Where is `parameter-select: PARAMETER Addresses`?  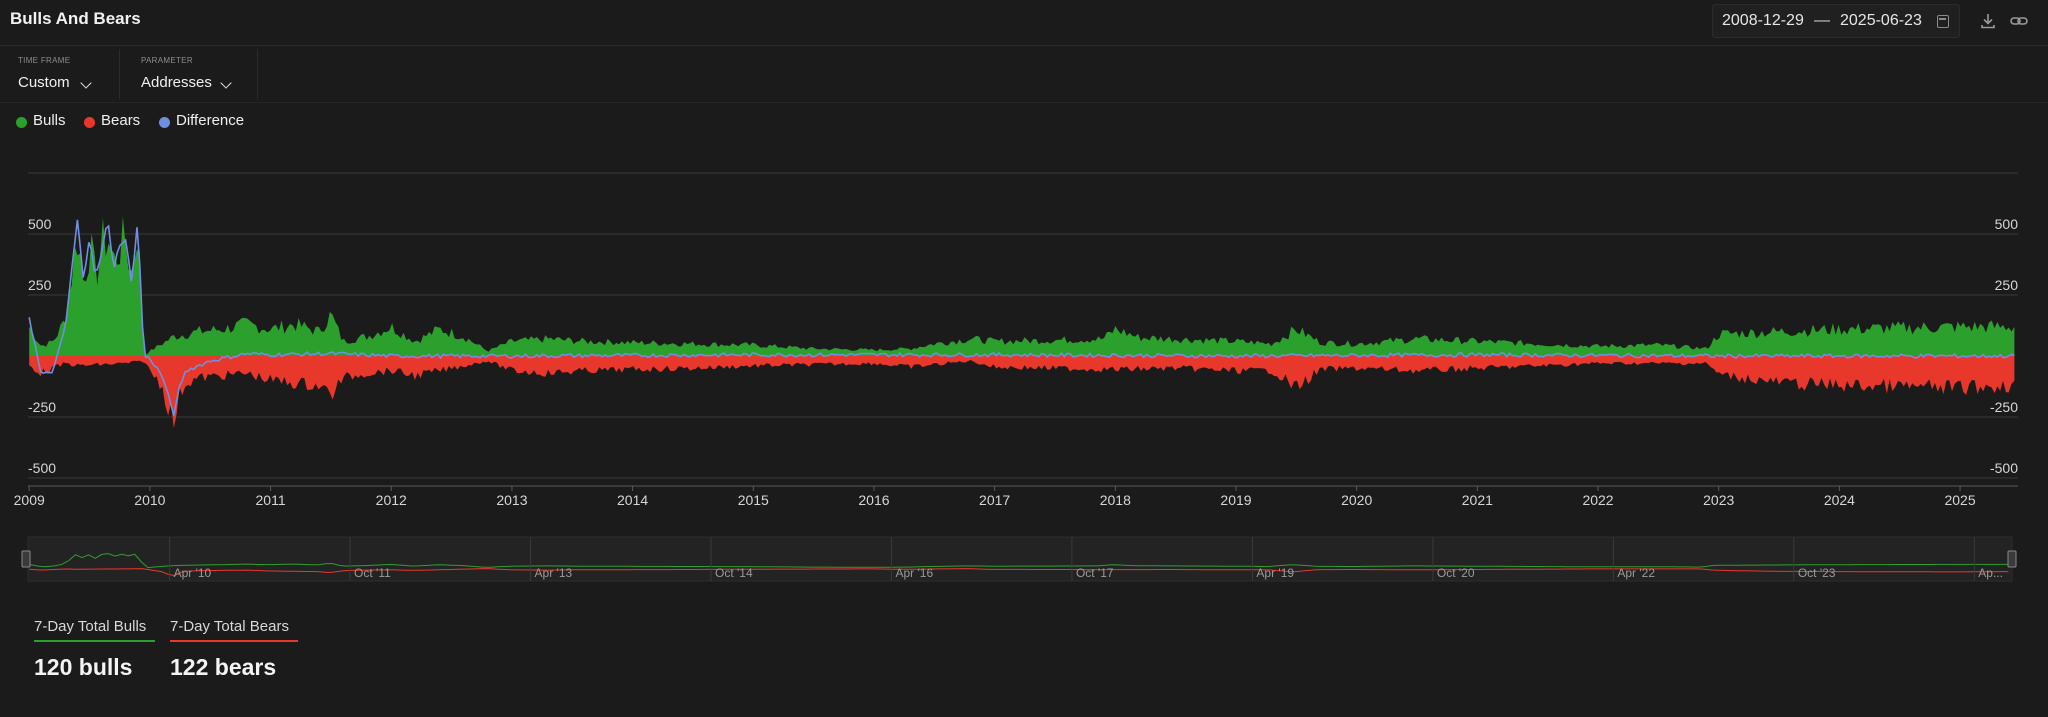
parameter-select: PARAMETER Addresses is located at coordinates (188, 74).